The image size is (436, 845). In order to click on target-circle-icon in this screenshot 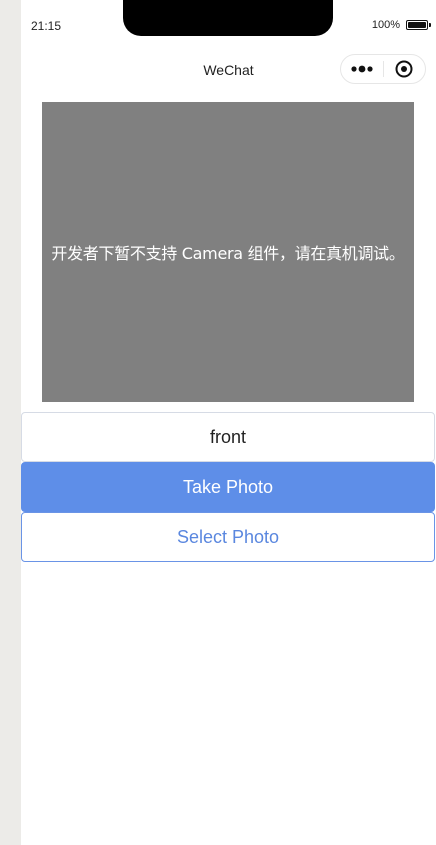, I will do `click(404, 69)`.